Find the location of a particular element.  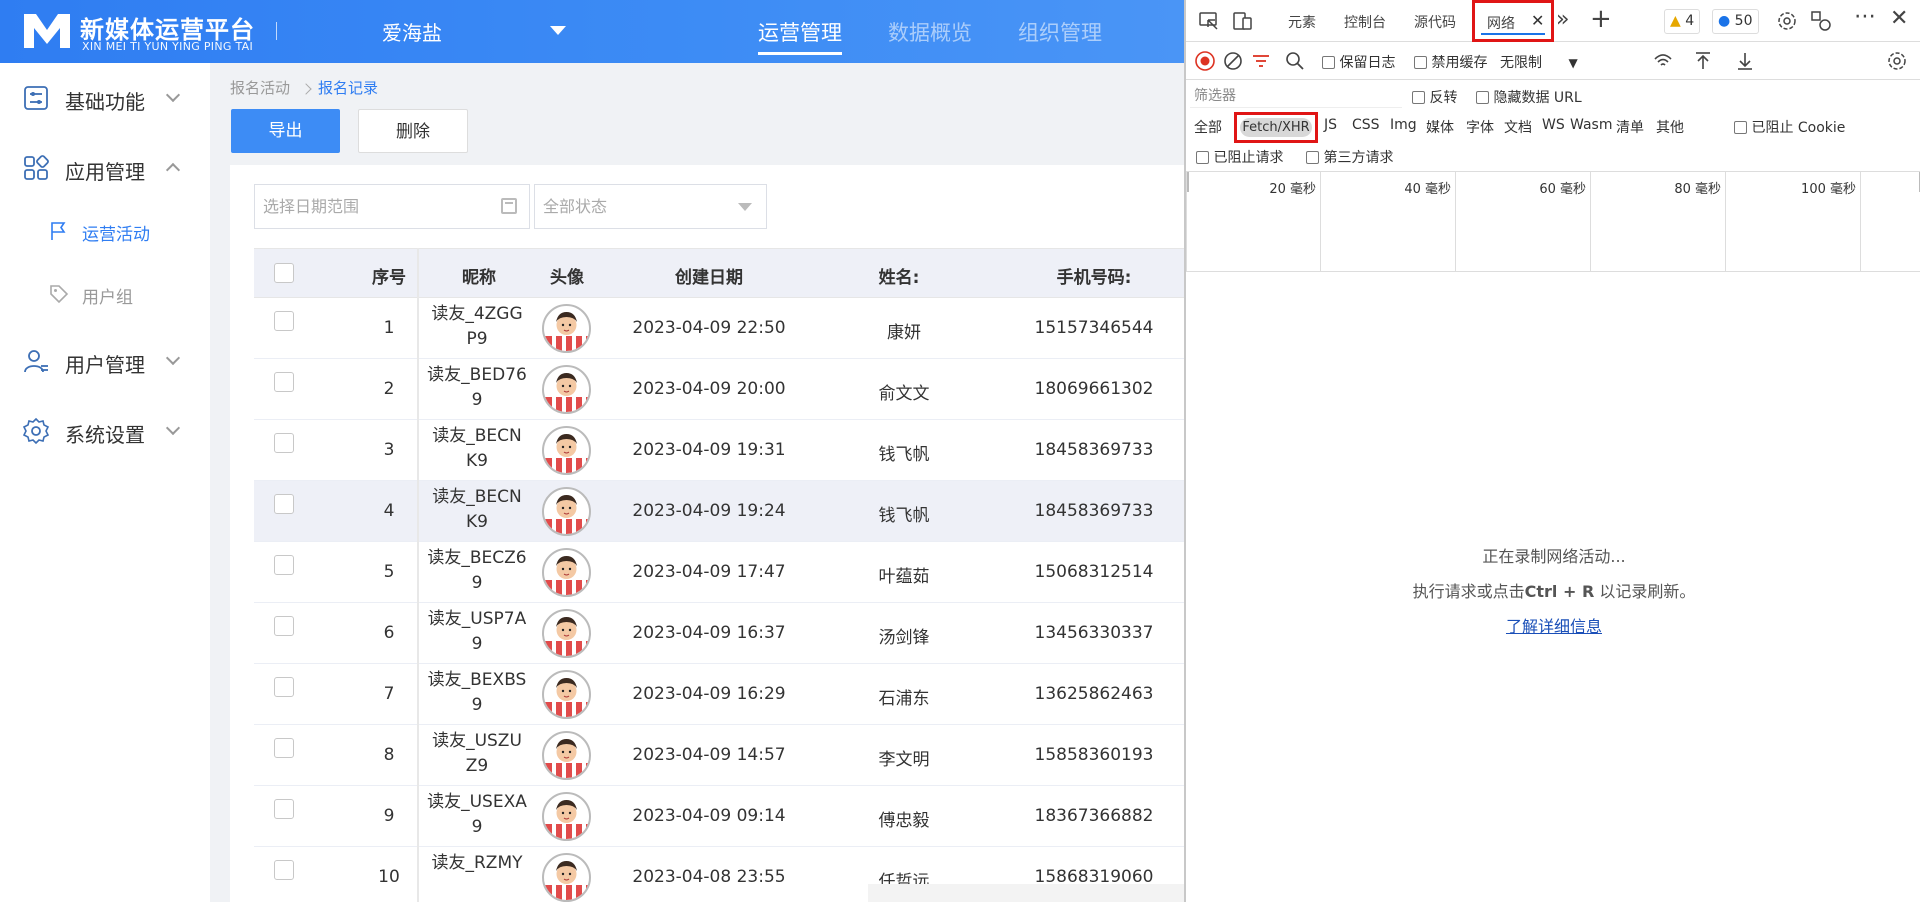

sidebar-item-apps: 应用管理 is located at coordinates (105, 168).